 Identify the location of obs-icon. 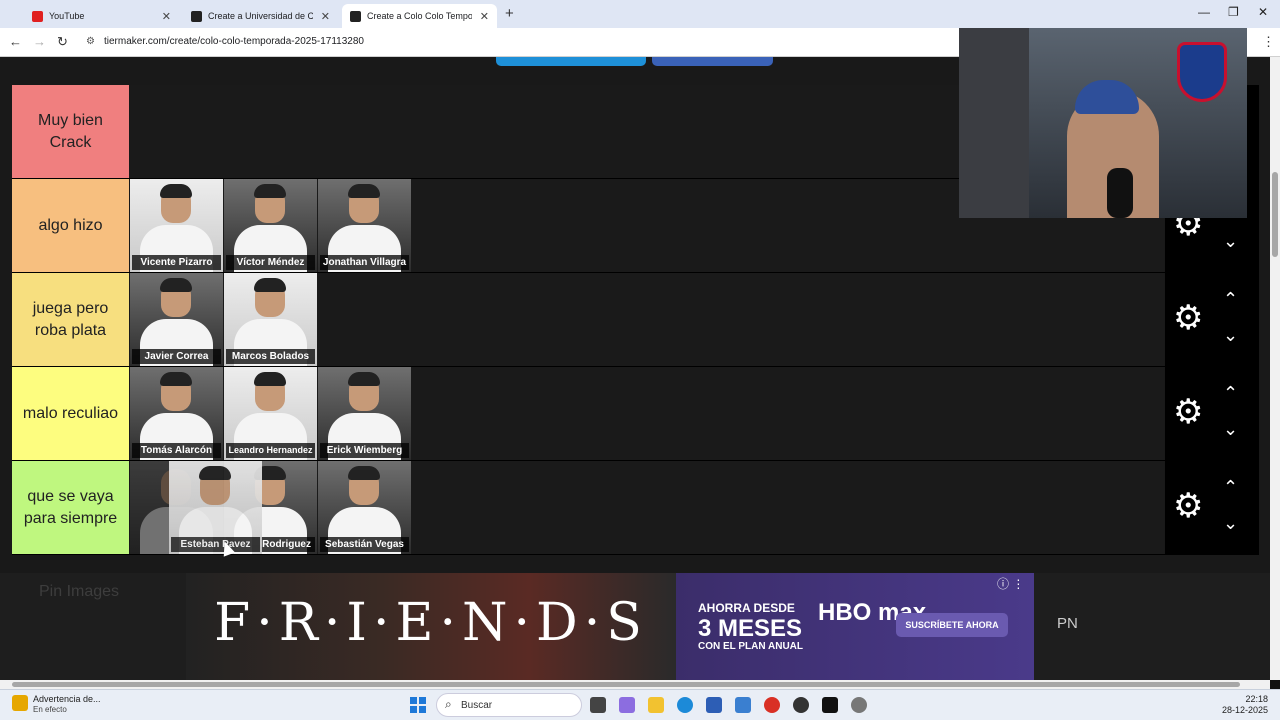
(801, 705).